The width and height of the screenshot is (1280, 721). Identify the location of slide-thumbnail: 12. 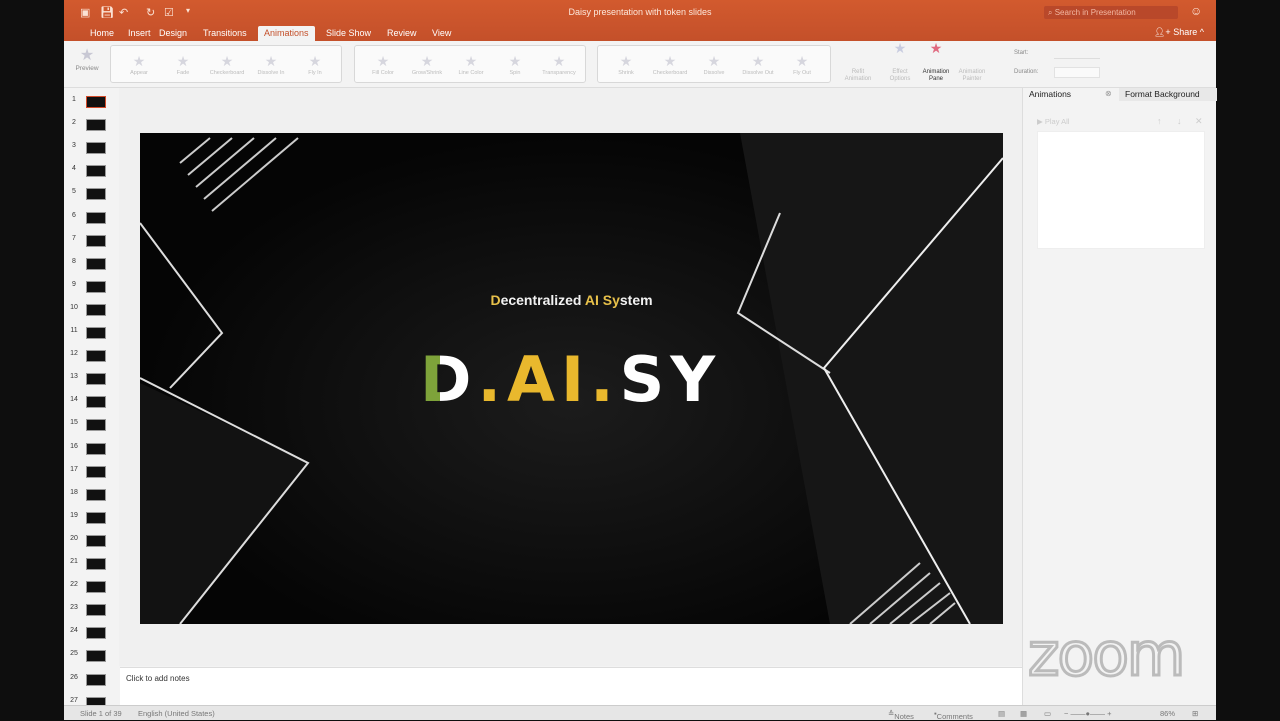
(91, 358).